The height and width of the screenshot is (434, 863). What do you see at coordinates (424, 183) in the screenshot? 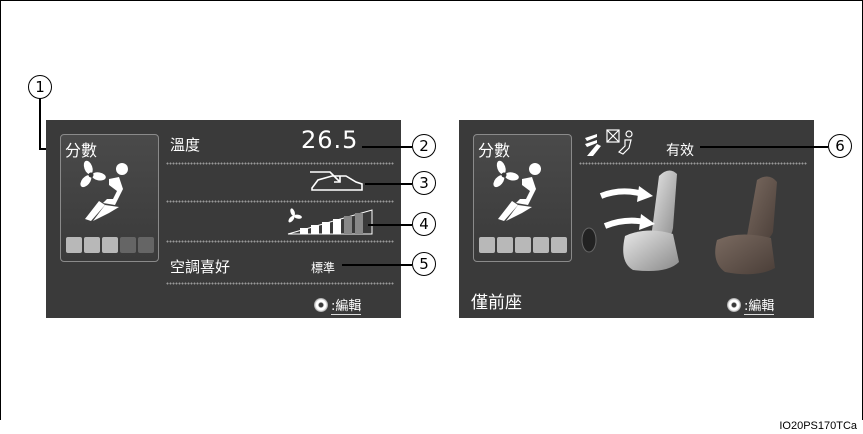
I see `callout-3: 3` at bounding box center [424, 183].